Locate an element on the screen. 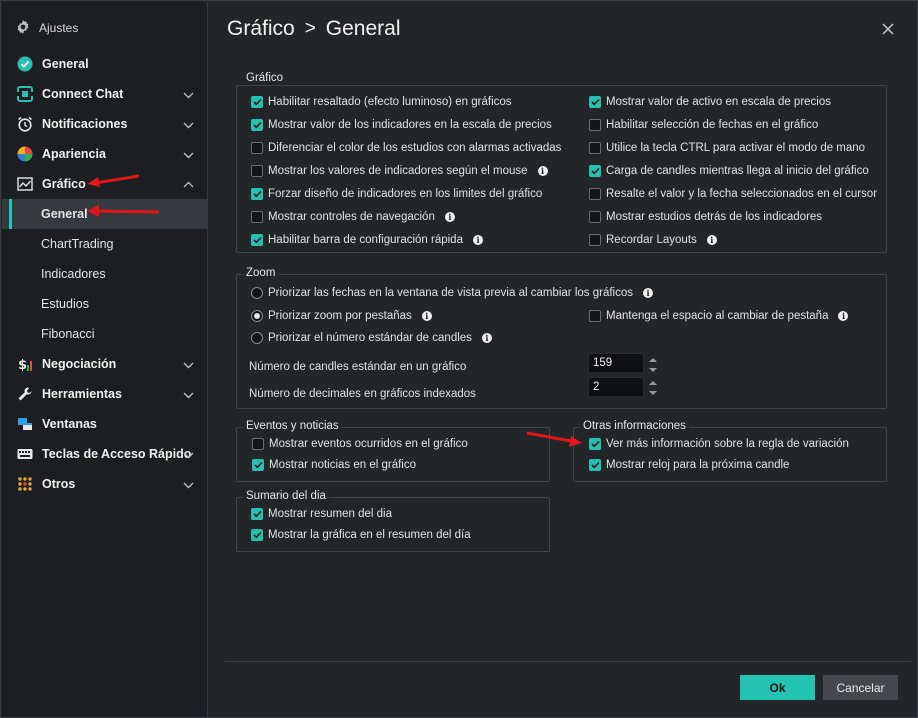  sidebar-item-herramientas: Herramientas is located at coordinates (105, 394).